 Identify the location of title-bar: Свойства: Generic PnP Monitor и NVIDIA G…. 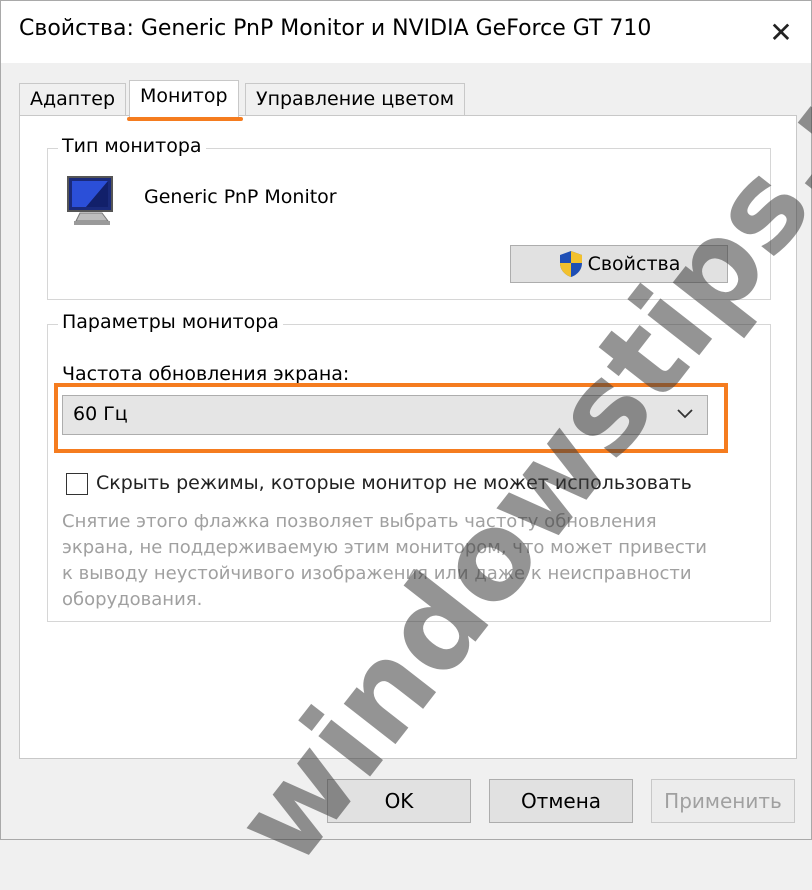
(406, 32).